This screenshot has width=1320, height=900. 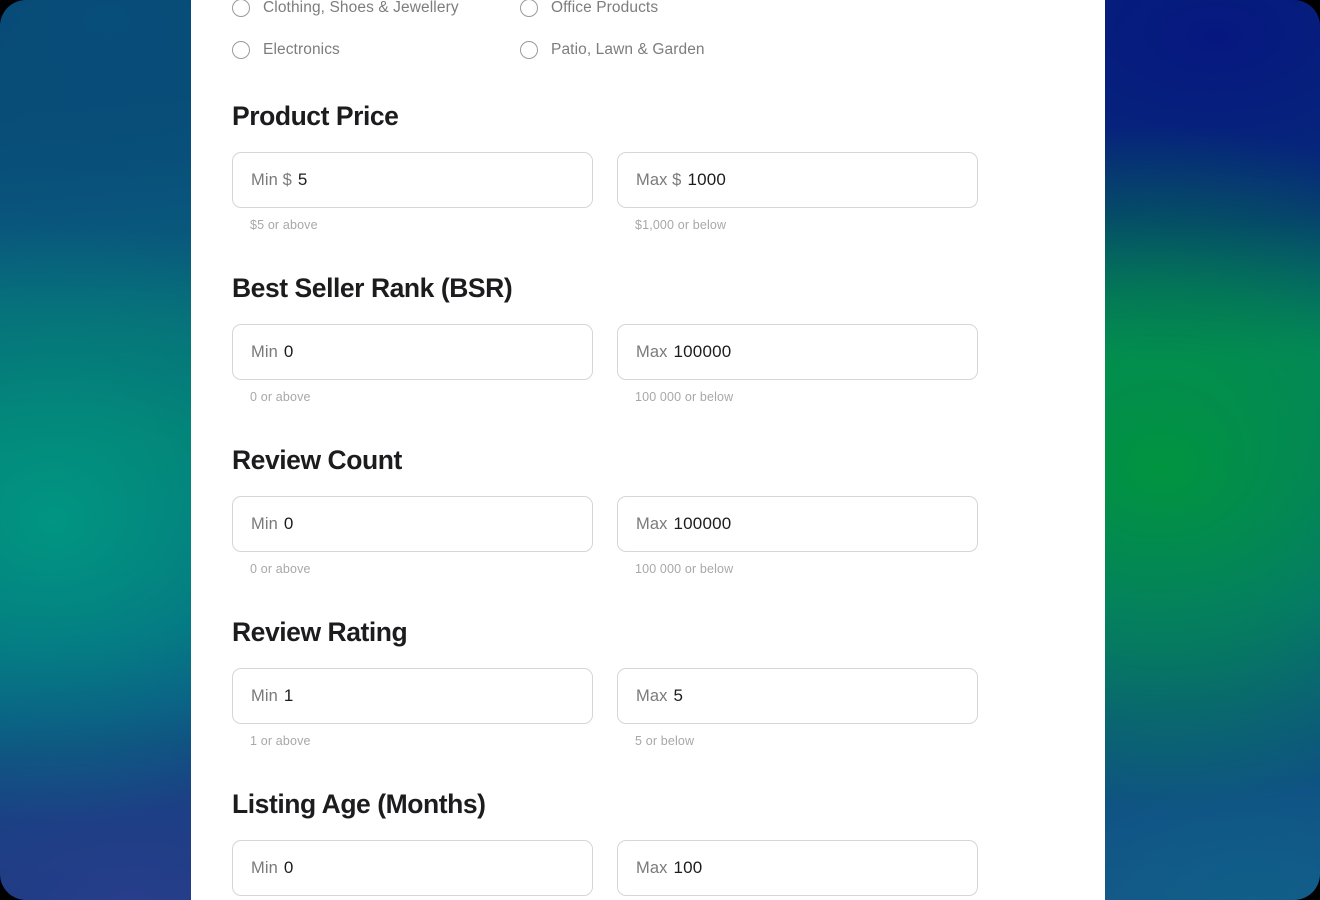 What do you see at coordinates (372, 288) in the screenshot?
I see `section-title: Best Seller Rank (BSR)` at bounding box center [372, 288].